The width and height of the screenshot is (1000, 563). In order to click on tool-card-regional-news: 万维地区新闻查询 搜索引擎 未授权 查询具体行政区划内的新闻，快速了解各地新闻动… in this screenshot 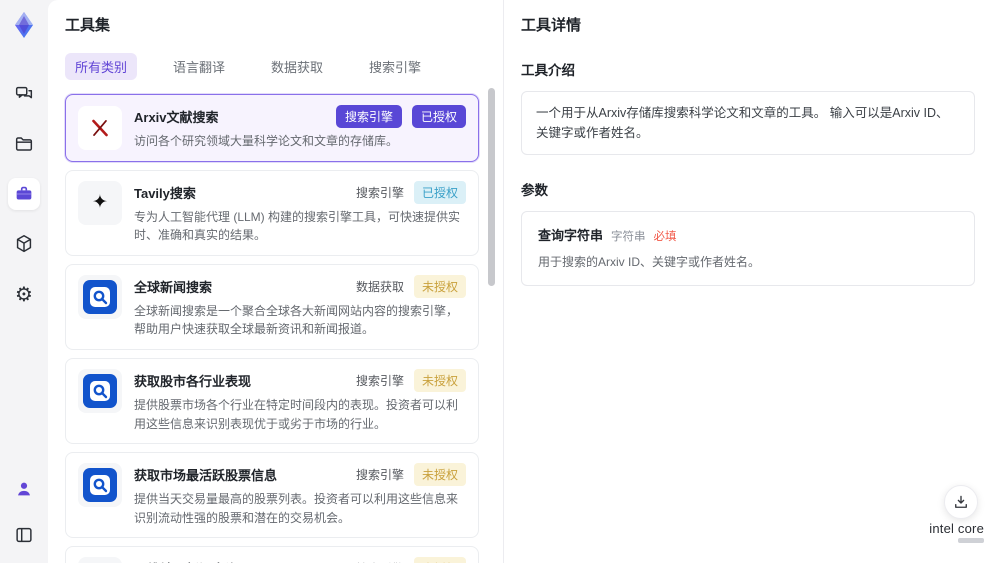, I will do `click(272, 554)`.